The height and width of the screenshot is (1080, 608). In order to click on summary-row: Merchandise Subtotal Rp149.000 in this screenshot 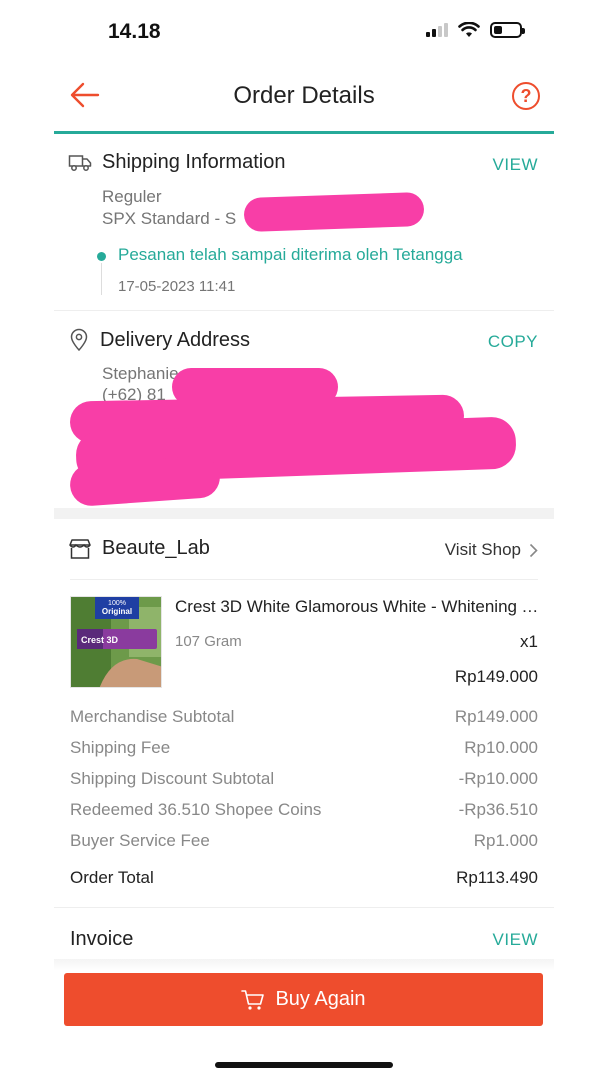, I will do `click(304, 722)`.